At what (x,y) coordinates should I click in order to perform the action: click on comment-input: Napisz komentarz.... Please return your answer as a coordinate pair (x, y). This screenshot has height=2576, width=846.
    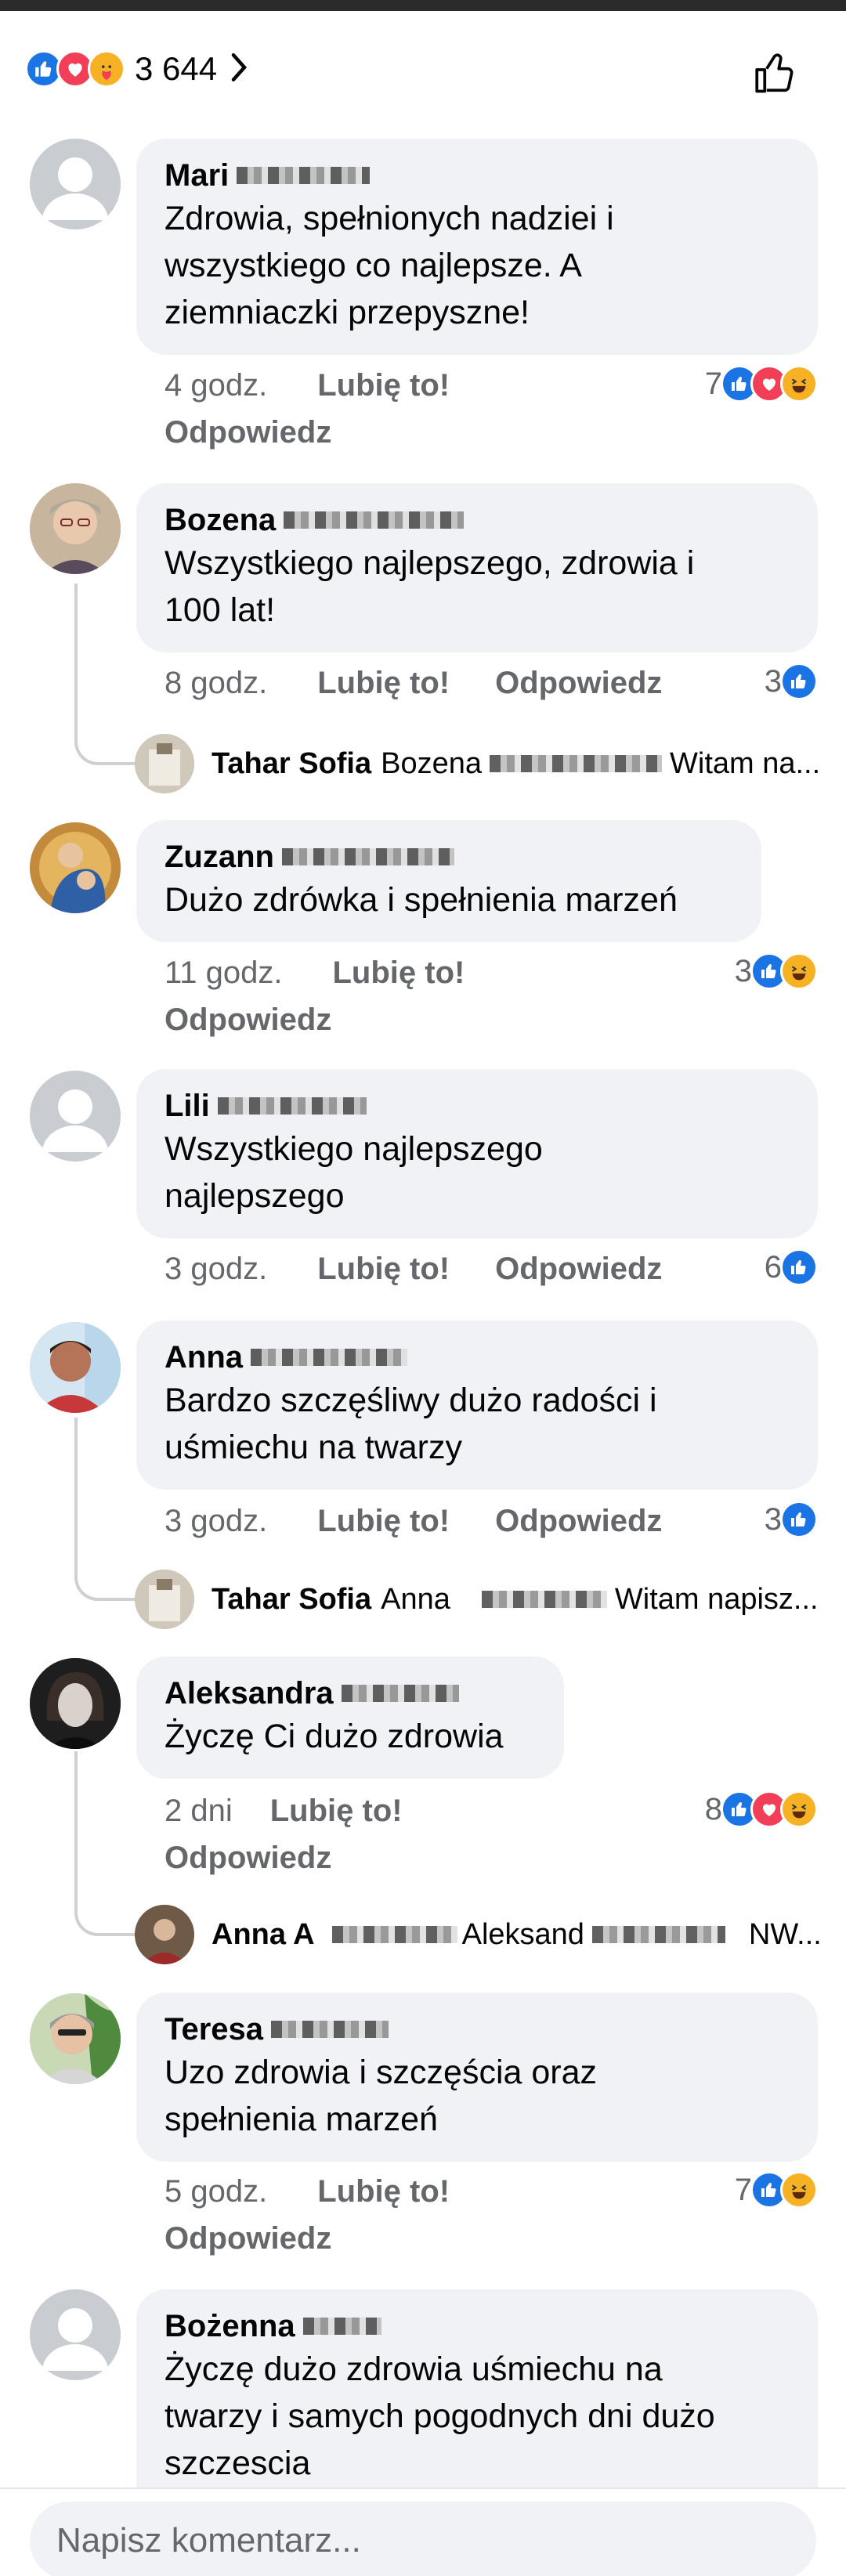
    Looking at the image, I should click on (423, 2539).